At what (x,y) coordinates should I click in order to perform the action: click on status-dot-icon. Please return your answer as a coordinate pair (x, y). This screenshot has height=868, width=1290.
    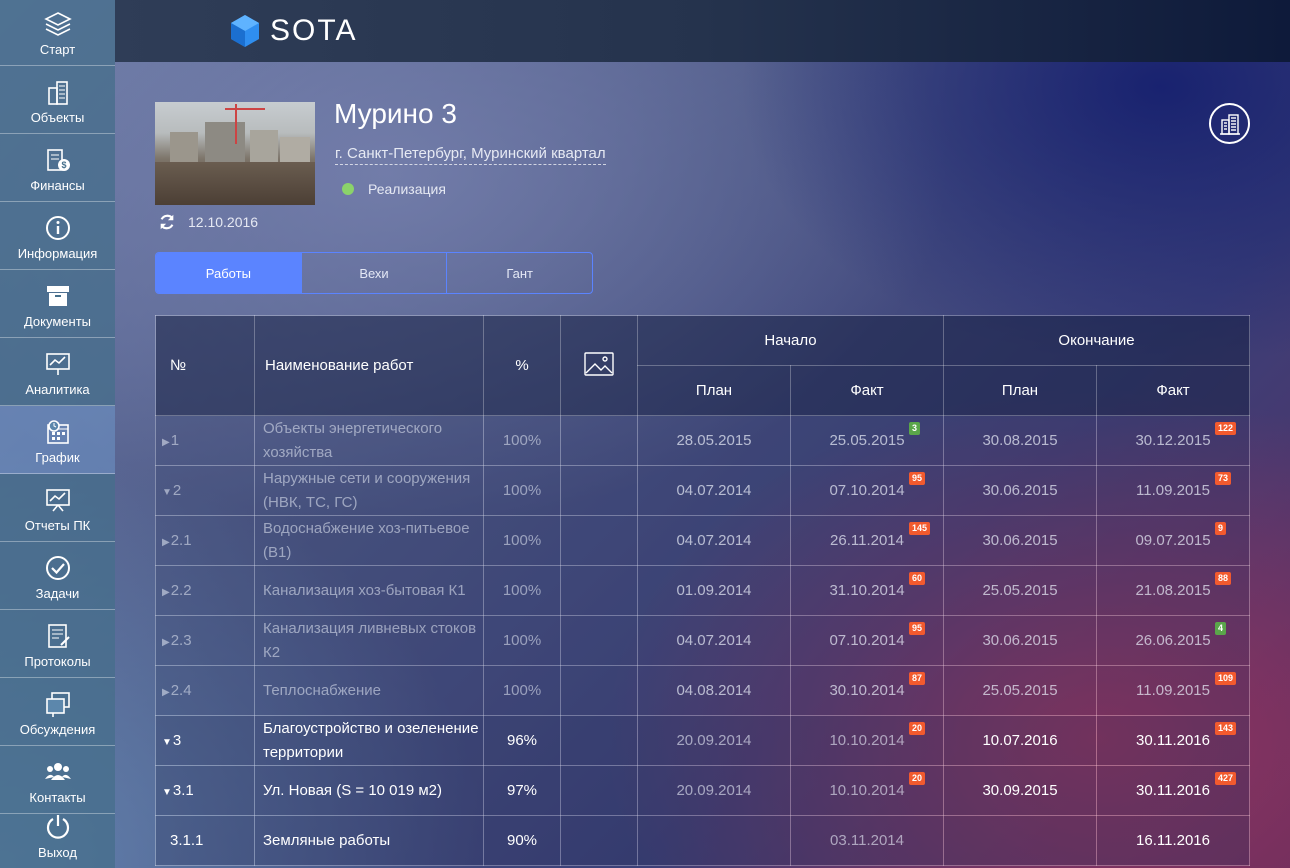
    Looking at the image, I should click on (348, 189).